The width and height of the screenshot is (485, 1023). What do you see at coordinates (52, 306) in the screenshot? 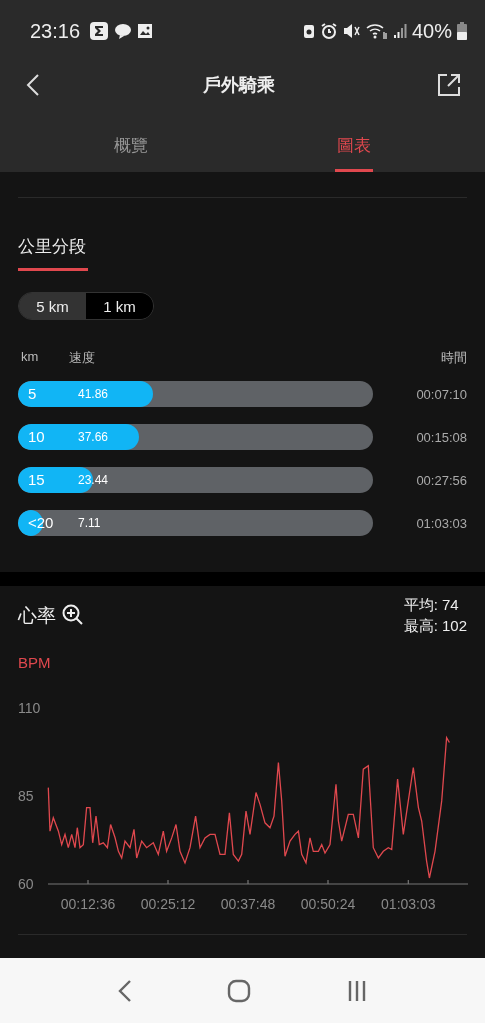
I see `unit-toggle: 5 km` at bounding box center [52, 306].